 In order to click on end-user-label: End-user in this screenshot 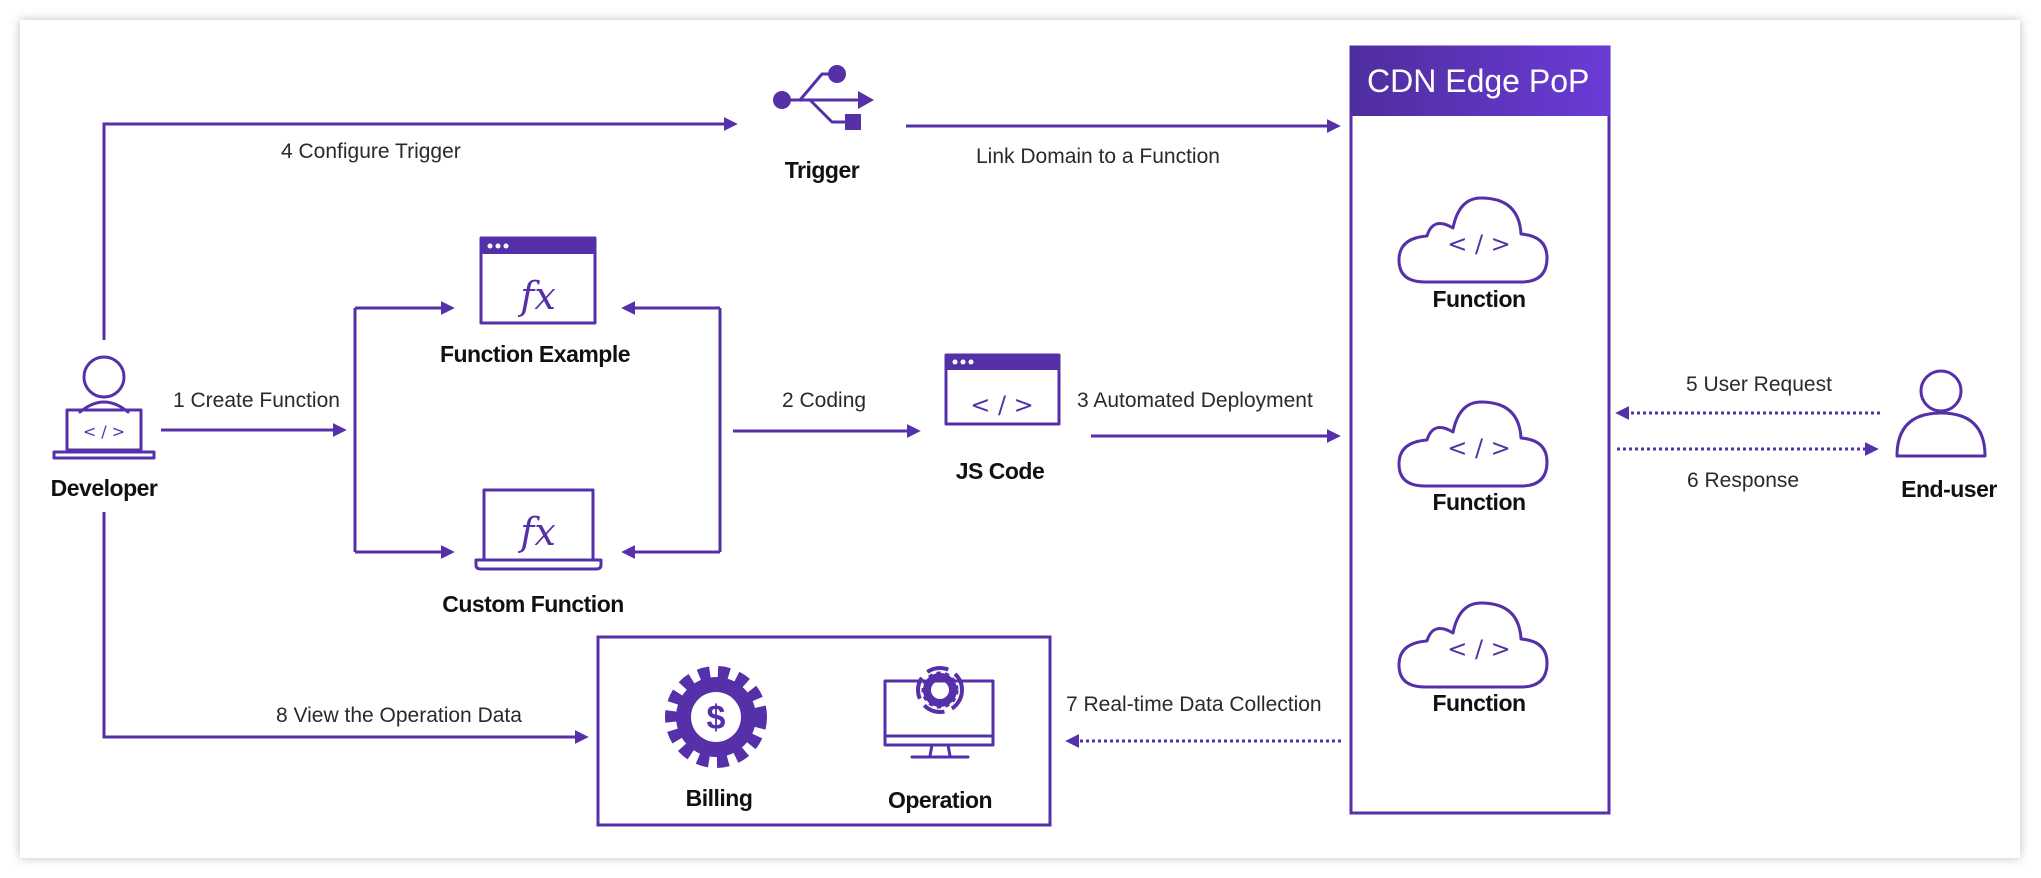, I will do `click(1949, 489)`.